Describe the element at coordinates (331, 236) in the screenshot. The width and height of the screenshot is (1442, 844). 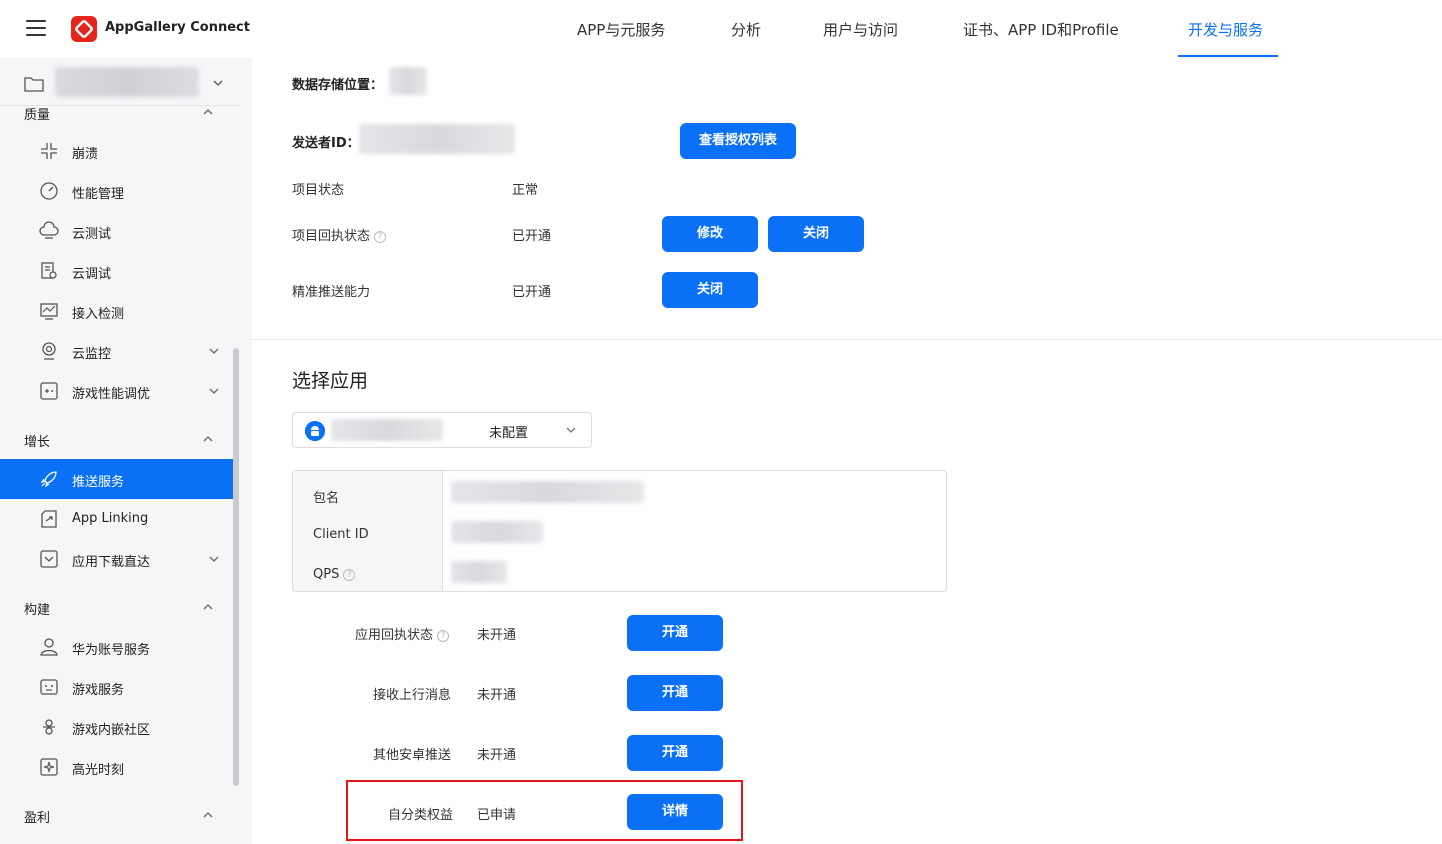
I see `project-receipt-label-text: 项目回执状态` at that location.